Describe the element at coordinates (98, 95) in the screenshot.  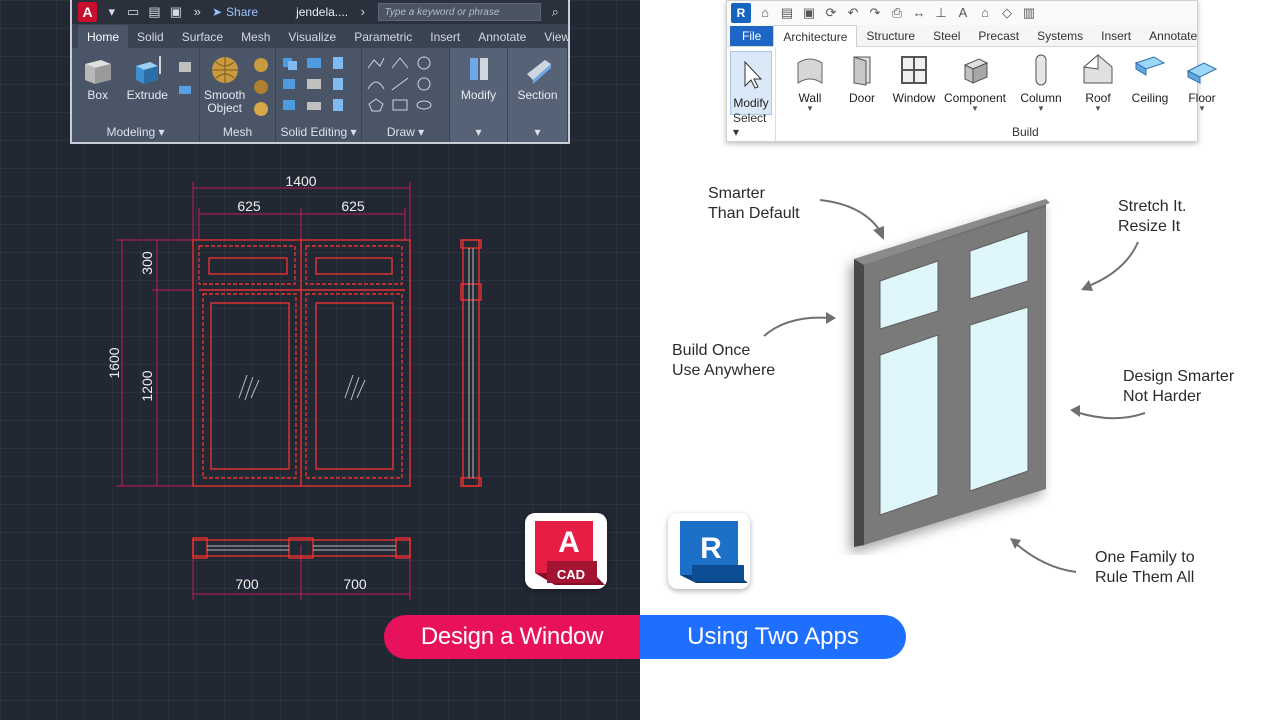
I see `box-label: Box` at that location.